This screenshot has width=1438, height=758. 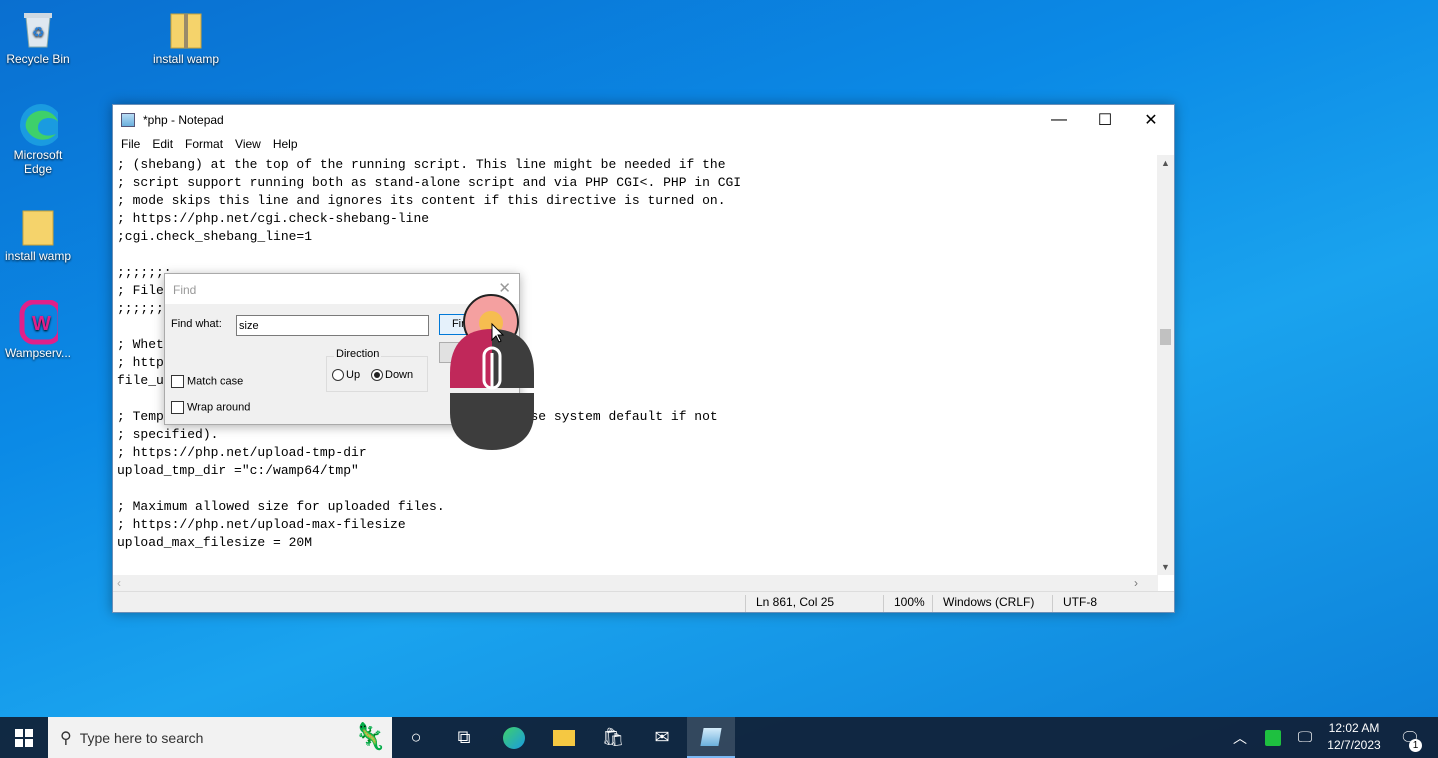 What do you see at coordinates (1354, 745) in the screenshot?
I see `date: 12/7/2023` at bounding box center [1354, 745].